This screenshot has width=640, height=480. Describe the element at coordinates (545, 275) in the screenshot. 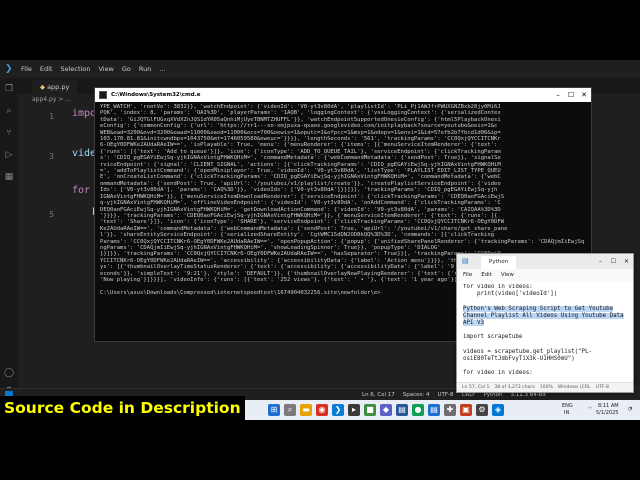

I see `notepad-menu-bar: File Edit View` at that location.